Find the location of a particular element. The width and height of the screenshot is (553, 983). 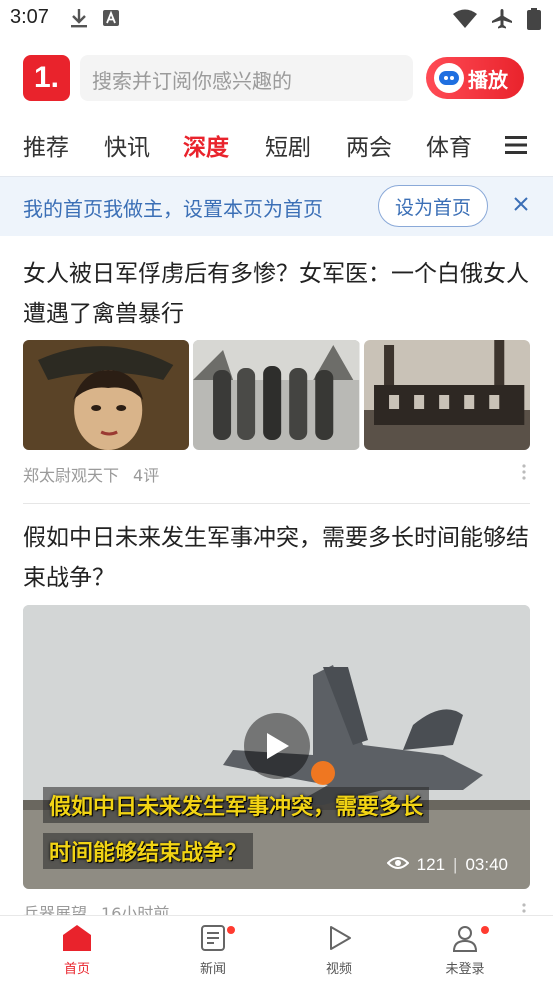

list-item: 假如中日未来发生军事冲突，需要多长时间能够结束战争？ is located at coordinates (276, 558).